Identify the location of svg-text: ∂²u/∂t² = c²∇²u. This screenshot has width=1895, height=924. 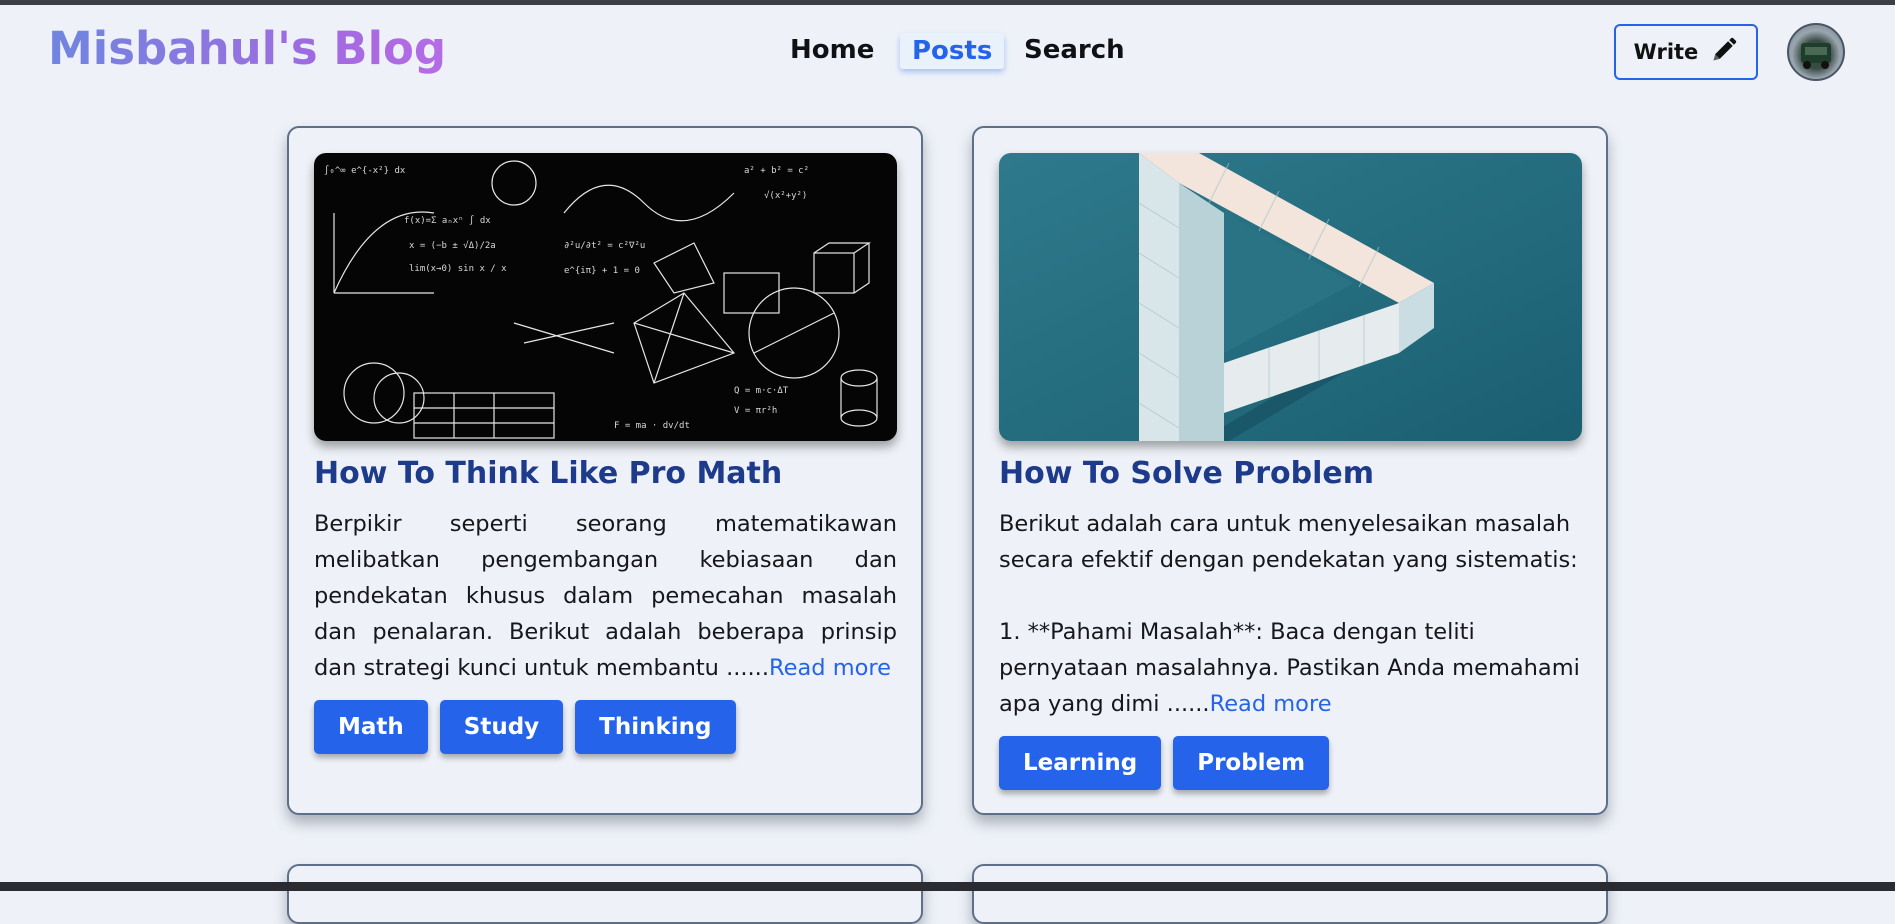
(604, 246).